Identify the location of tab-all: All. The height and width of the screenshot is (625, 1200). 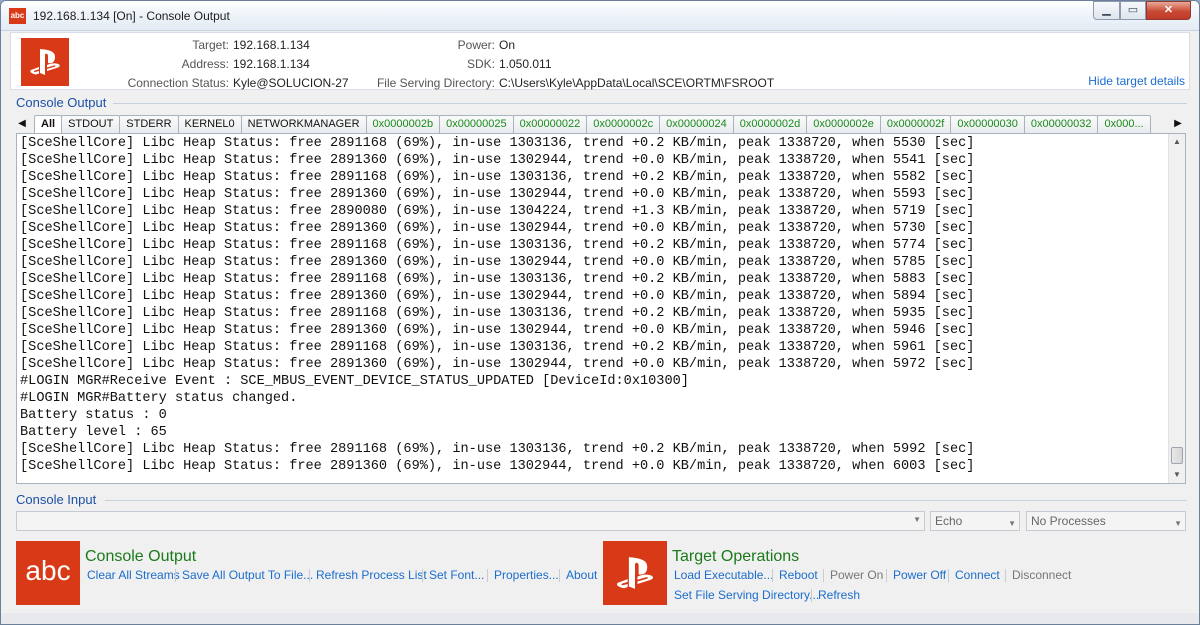
(48, 124).